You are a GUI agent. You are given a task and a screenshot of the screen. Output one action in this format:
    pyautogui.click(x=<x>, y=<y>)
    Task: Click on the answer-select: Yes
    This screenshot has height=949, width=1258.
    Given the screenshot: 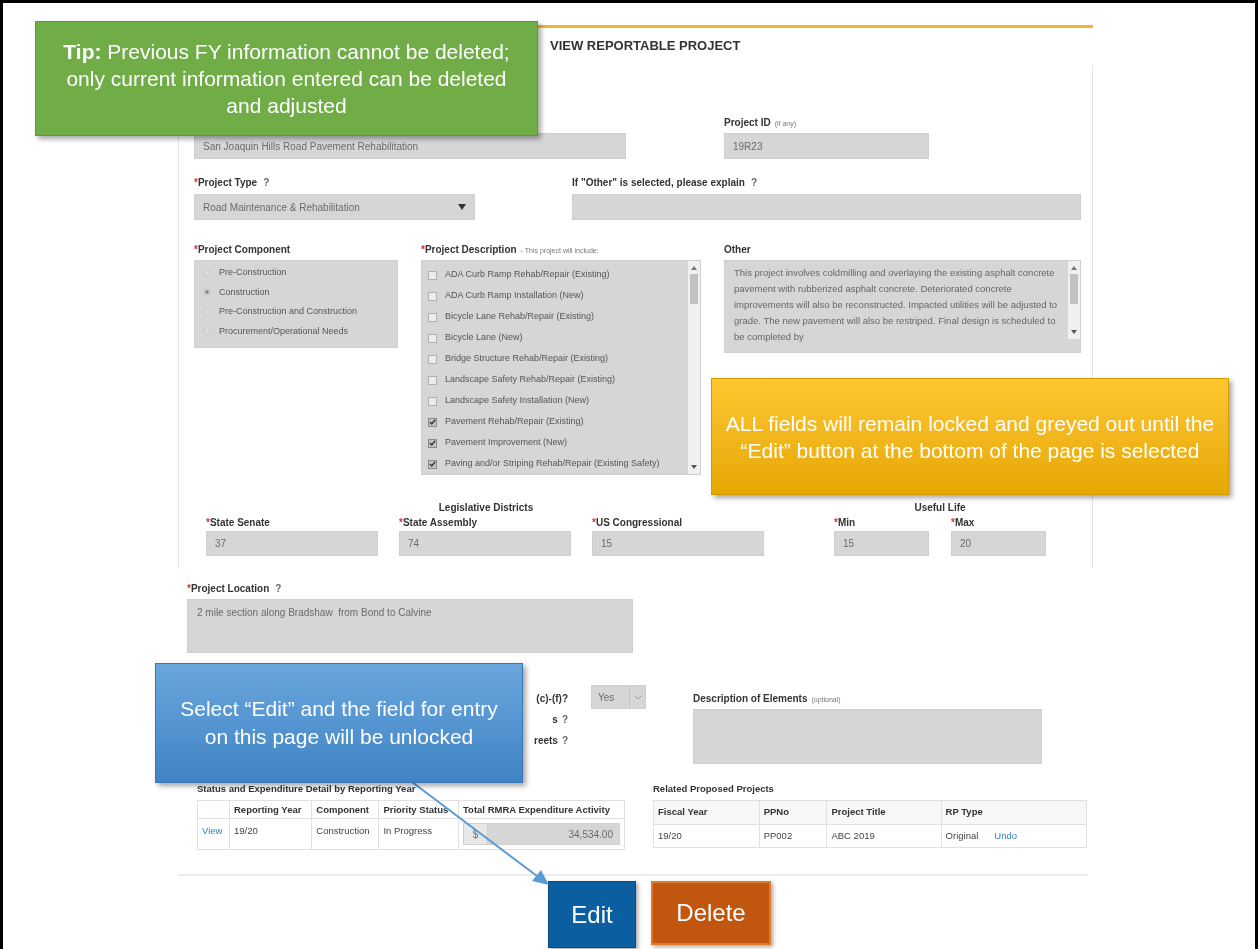 What is the action you would take?
    pyautogui.click(x=618, y=697)
    